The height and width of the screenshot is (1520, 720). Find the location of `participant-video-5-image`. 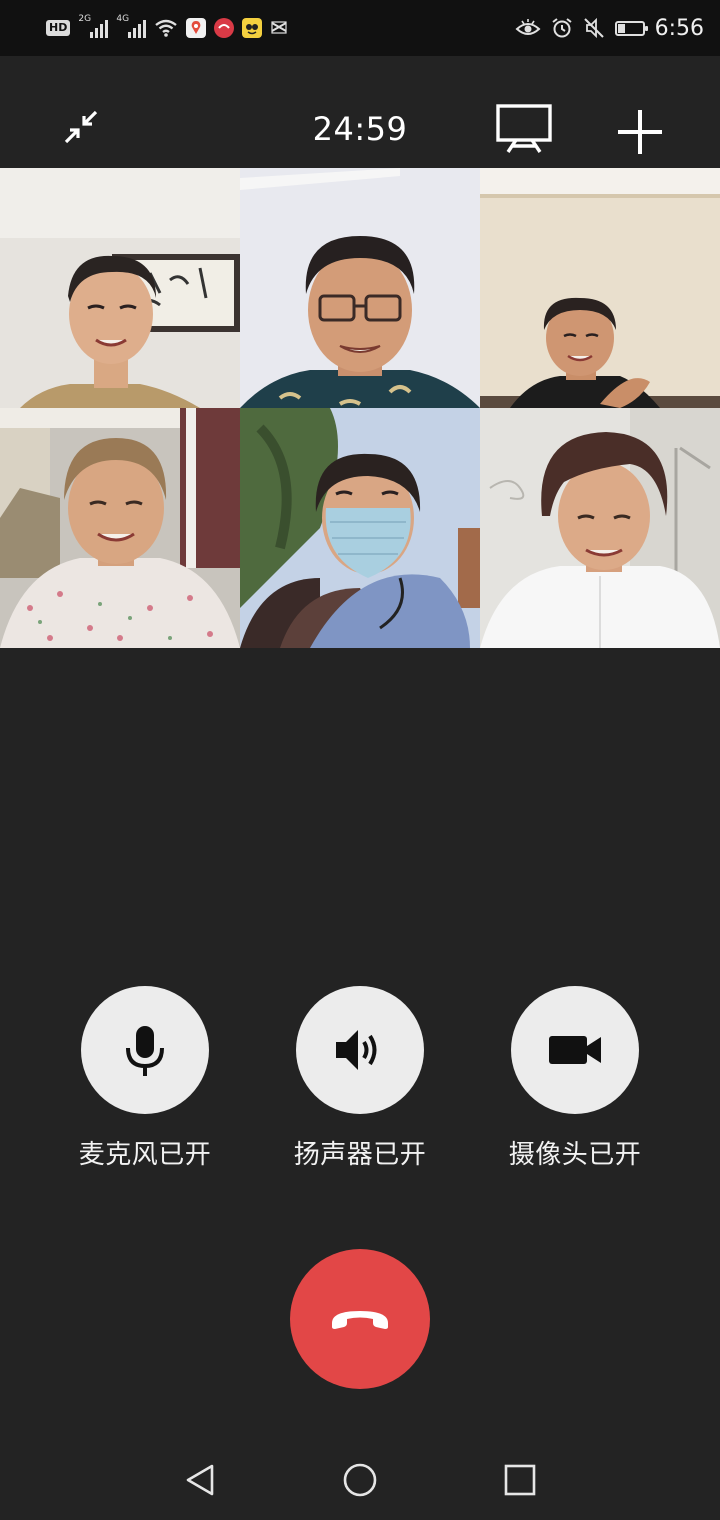

participant-video-5-image is located at coordinates (360, 528).